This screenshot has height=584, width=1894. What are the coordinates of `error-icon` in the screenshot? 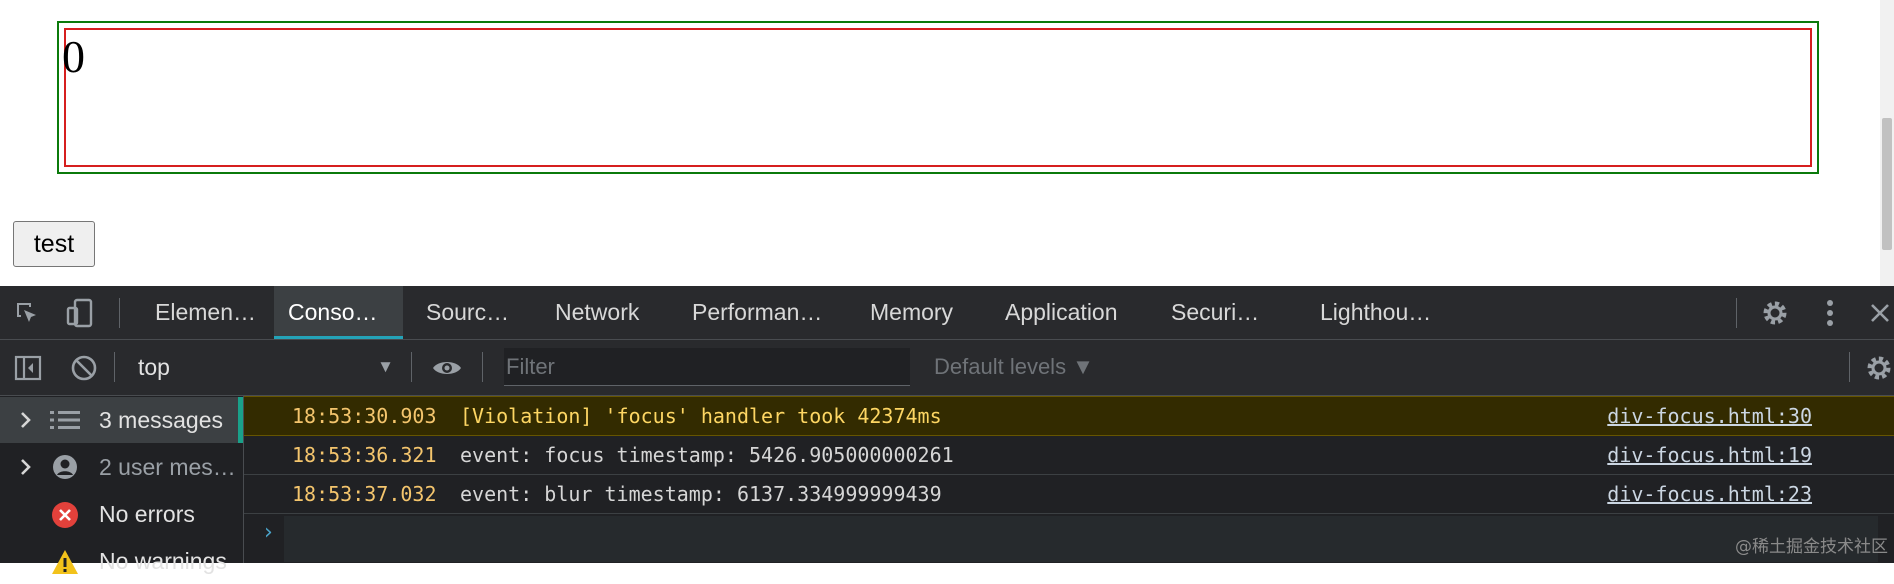 It's located at (65, 515).